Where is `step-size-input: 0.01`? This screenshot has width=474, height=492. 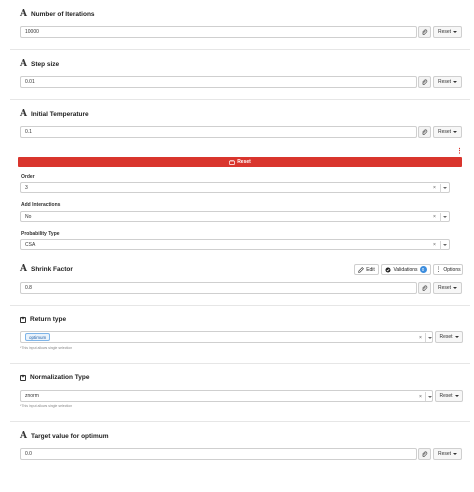
step-size-input: 0.01 is located at coordinates (218, 82).